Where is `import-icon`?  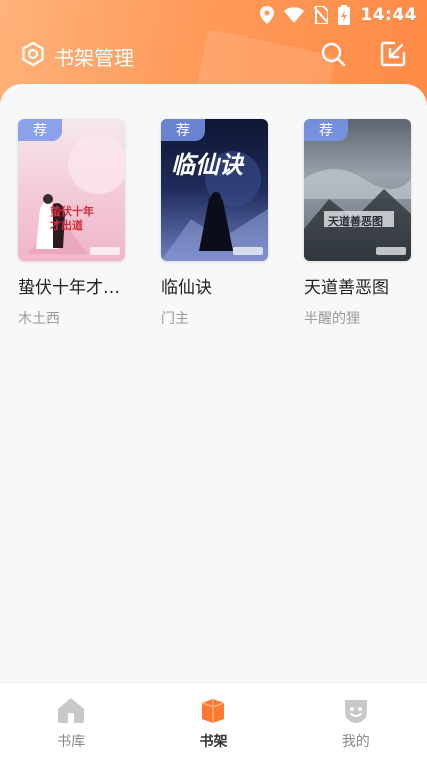
import-icon is located at coordinates (393, 56).